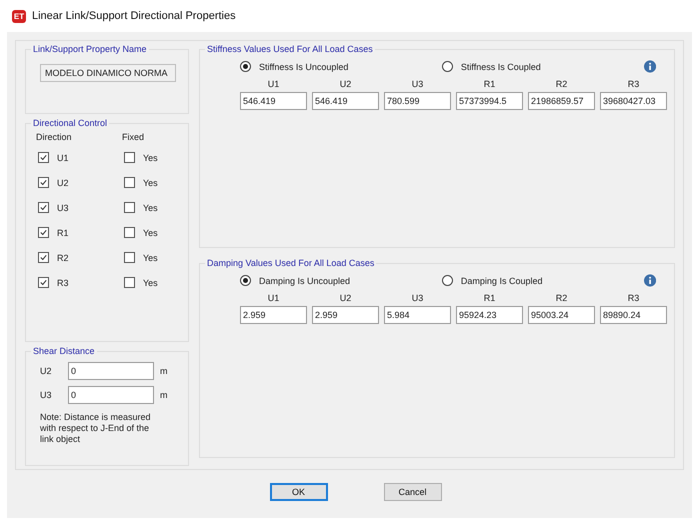 This screenshot has height=522, width=699. Describe the element at coordinates (561, 315) in the screenshot. I see `value-input: 95003.24` at that location.